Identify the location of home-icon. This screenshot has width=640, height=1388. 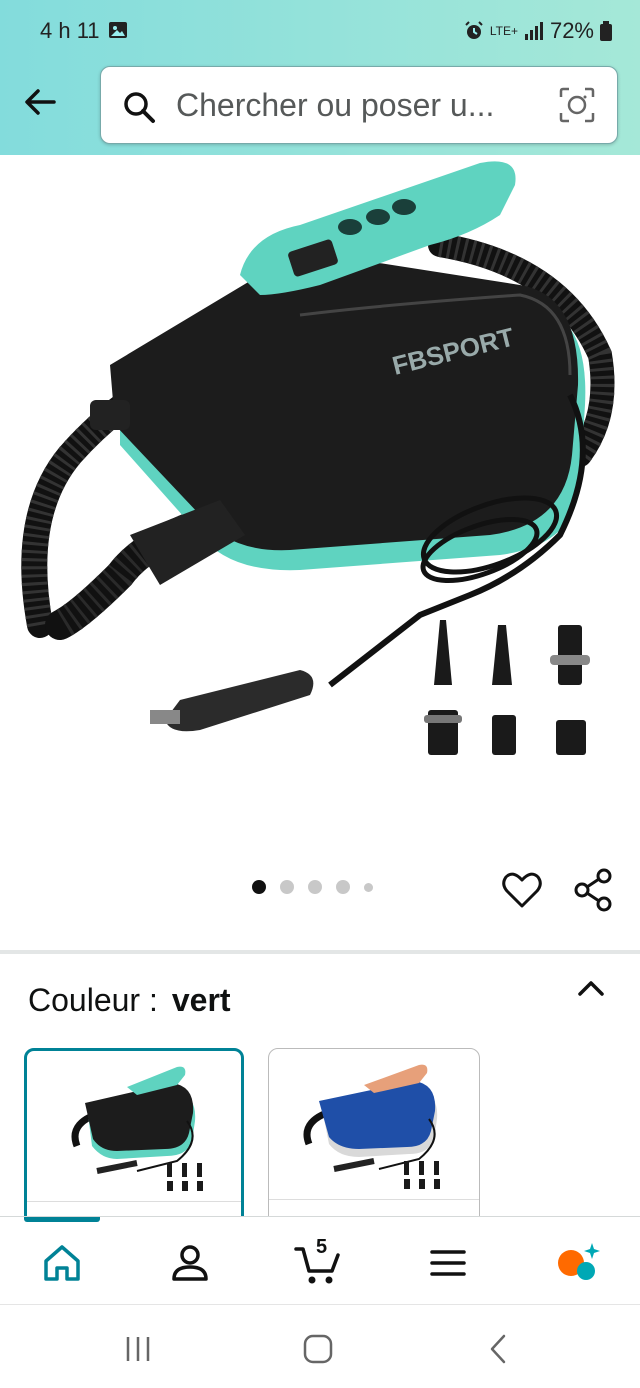
(62, 1263).